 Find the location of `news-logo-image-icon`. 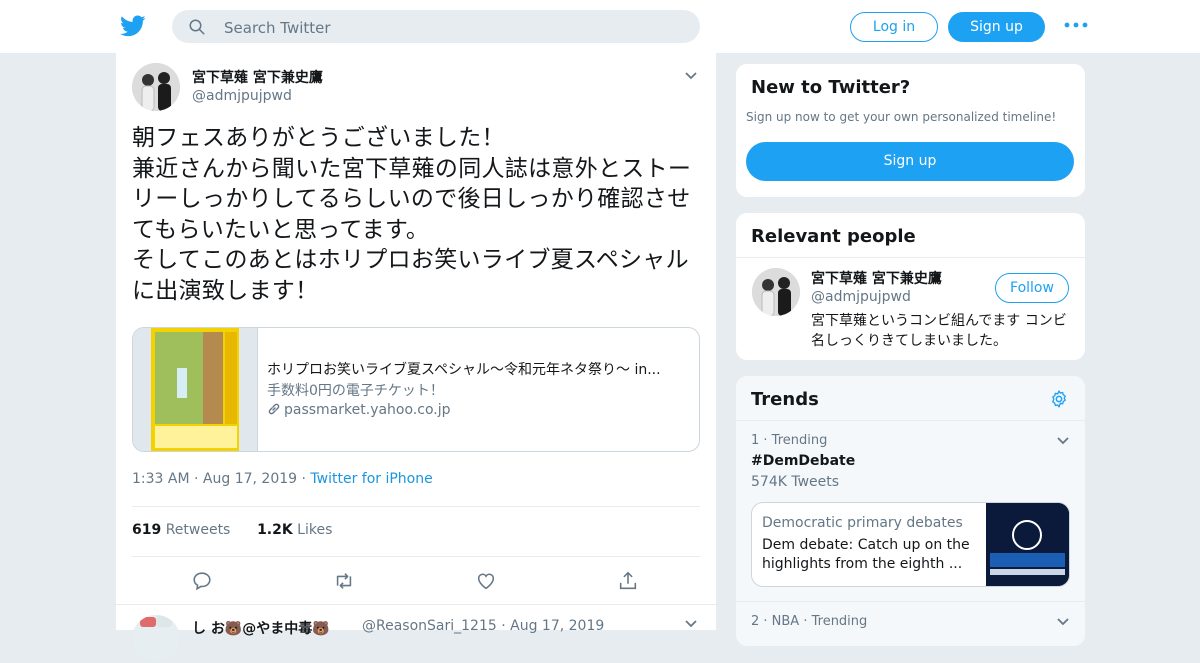

news-logo-image-icon is located at coordinates (1027, 544).